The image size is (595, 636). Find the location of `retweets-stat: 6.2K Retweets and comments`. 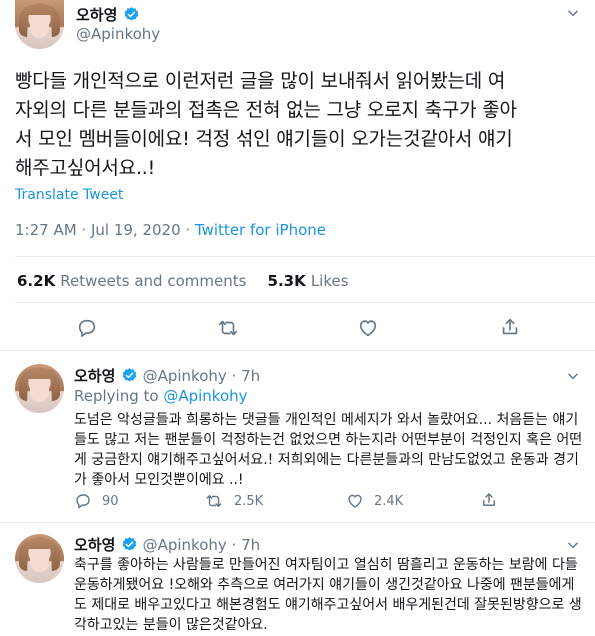

retweets-stat: 6.2K Retweets and comments is located at coordinates (131, 280).